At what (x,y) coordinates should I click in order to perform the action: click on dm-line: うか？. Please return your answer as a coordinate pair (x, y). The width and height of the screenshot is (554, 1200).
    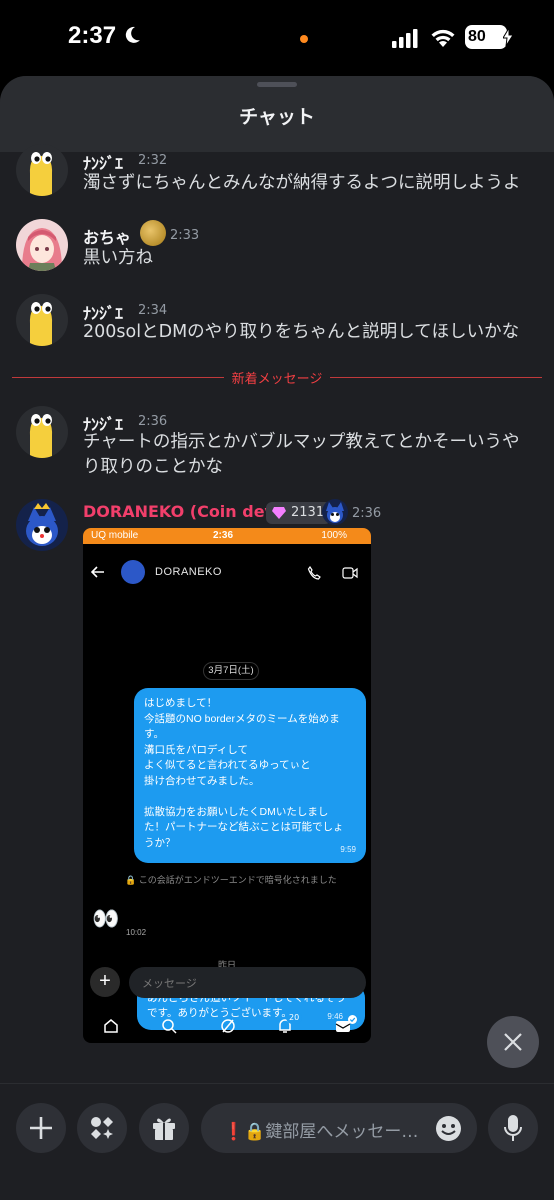
    Looking at the image, I should click on (160, 842).